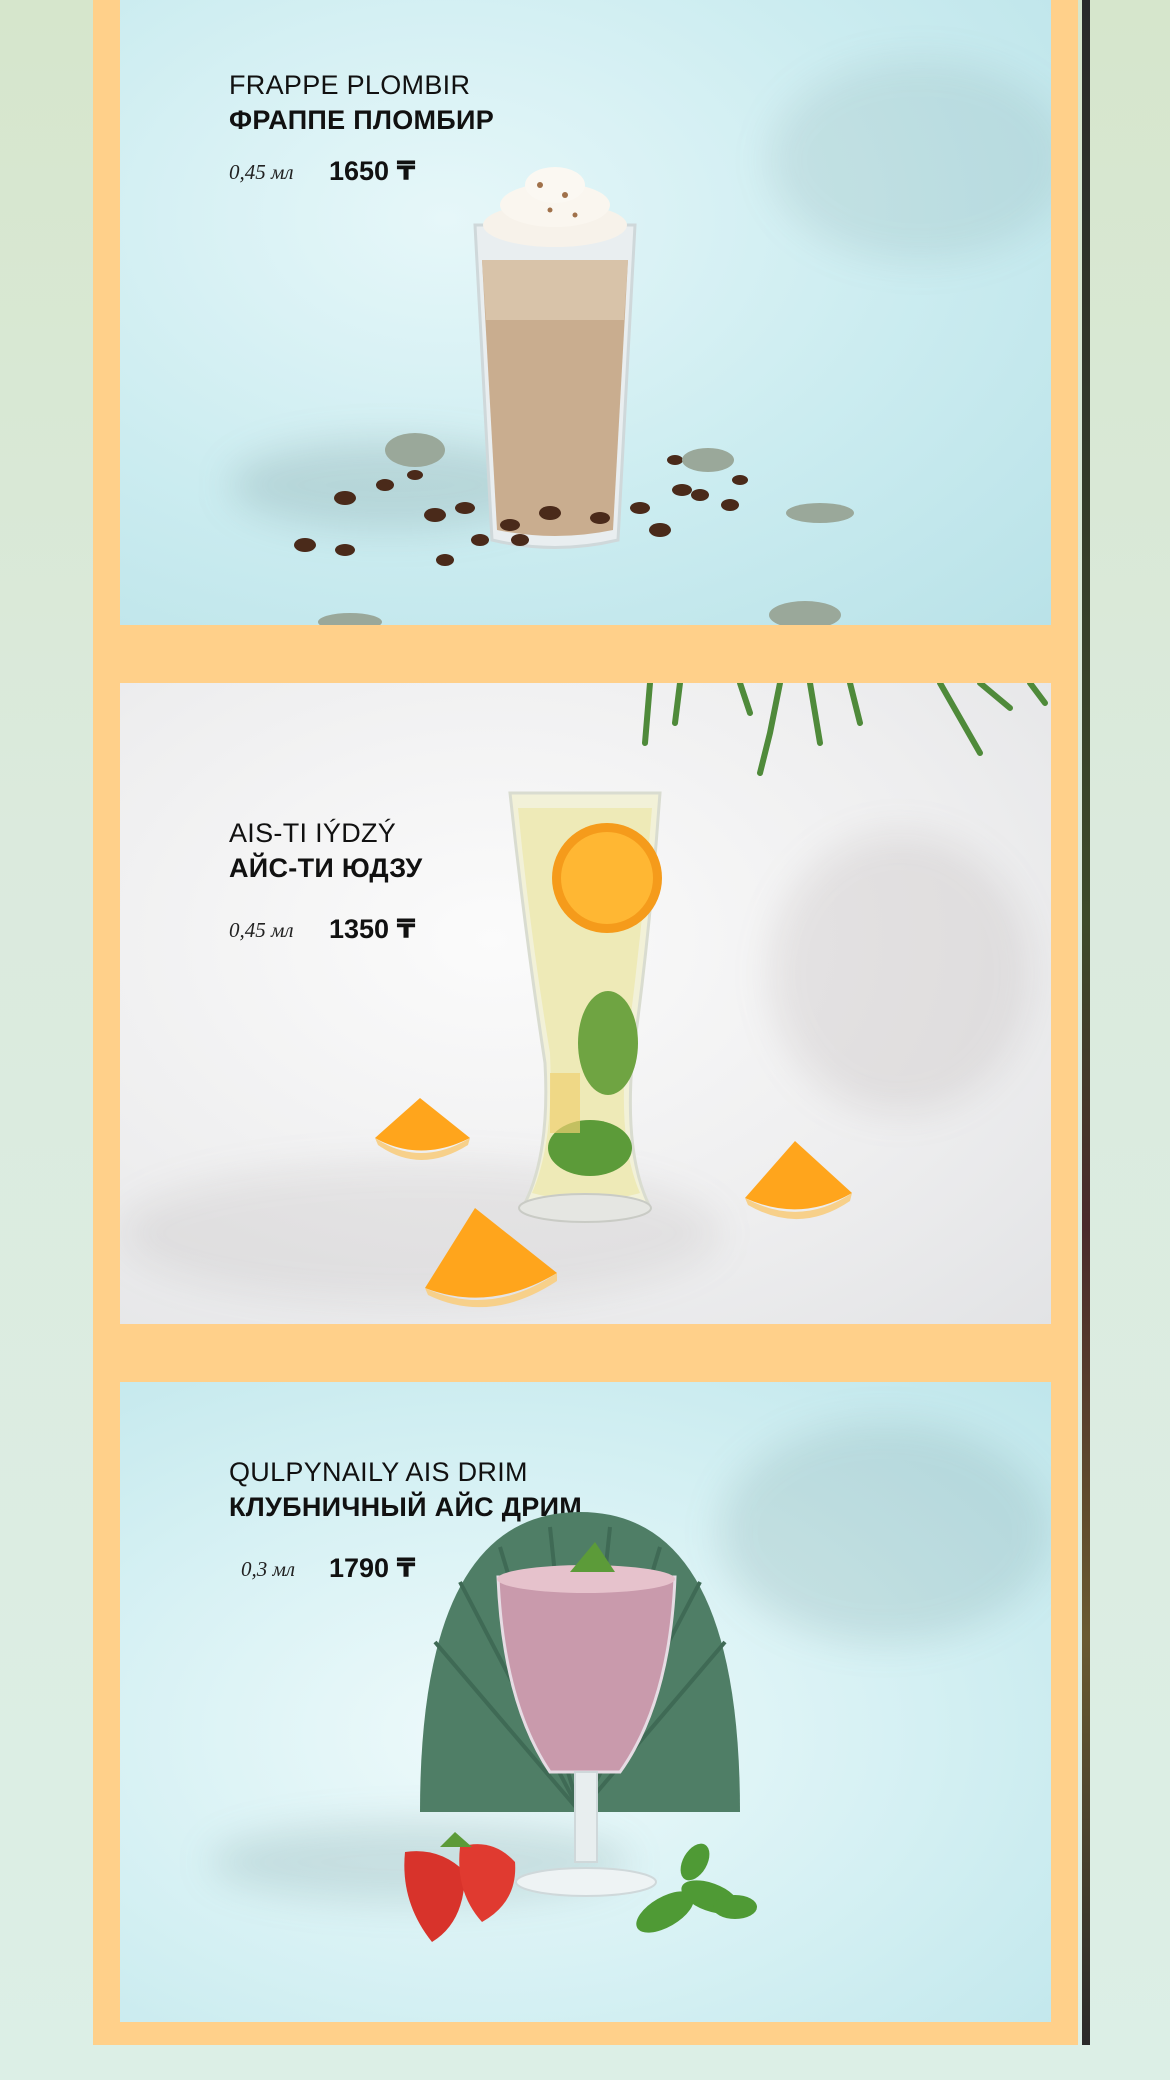 This screenshot has width=1170, height=2080. I want to click on strawberry-dream-glass-photo, so click(580, 1727).